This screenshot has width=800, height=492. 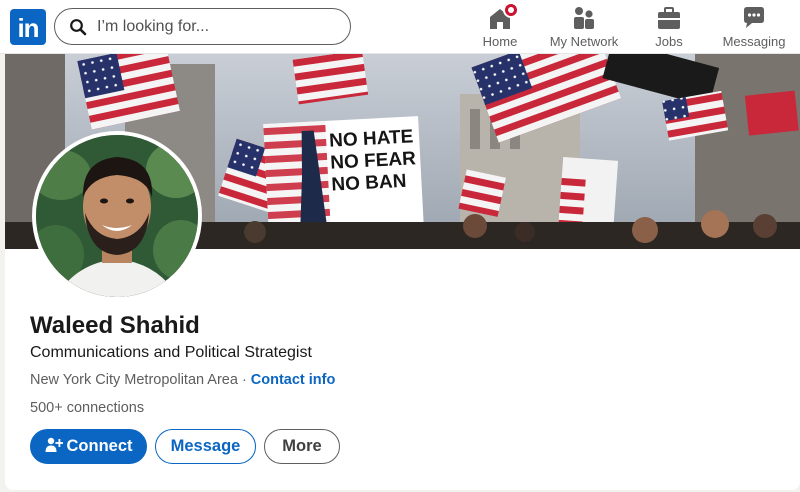 I want to click on connections-count: 500+ connections, so click(x=87, y=408).